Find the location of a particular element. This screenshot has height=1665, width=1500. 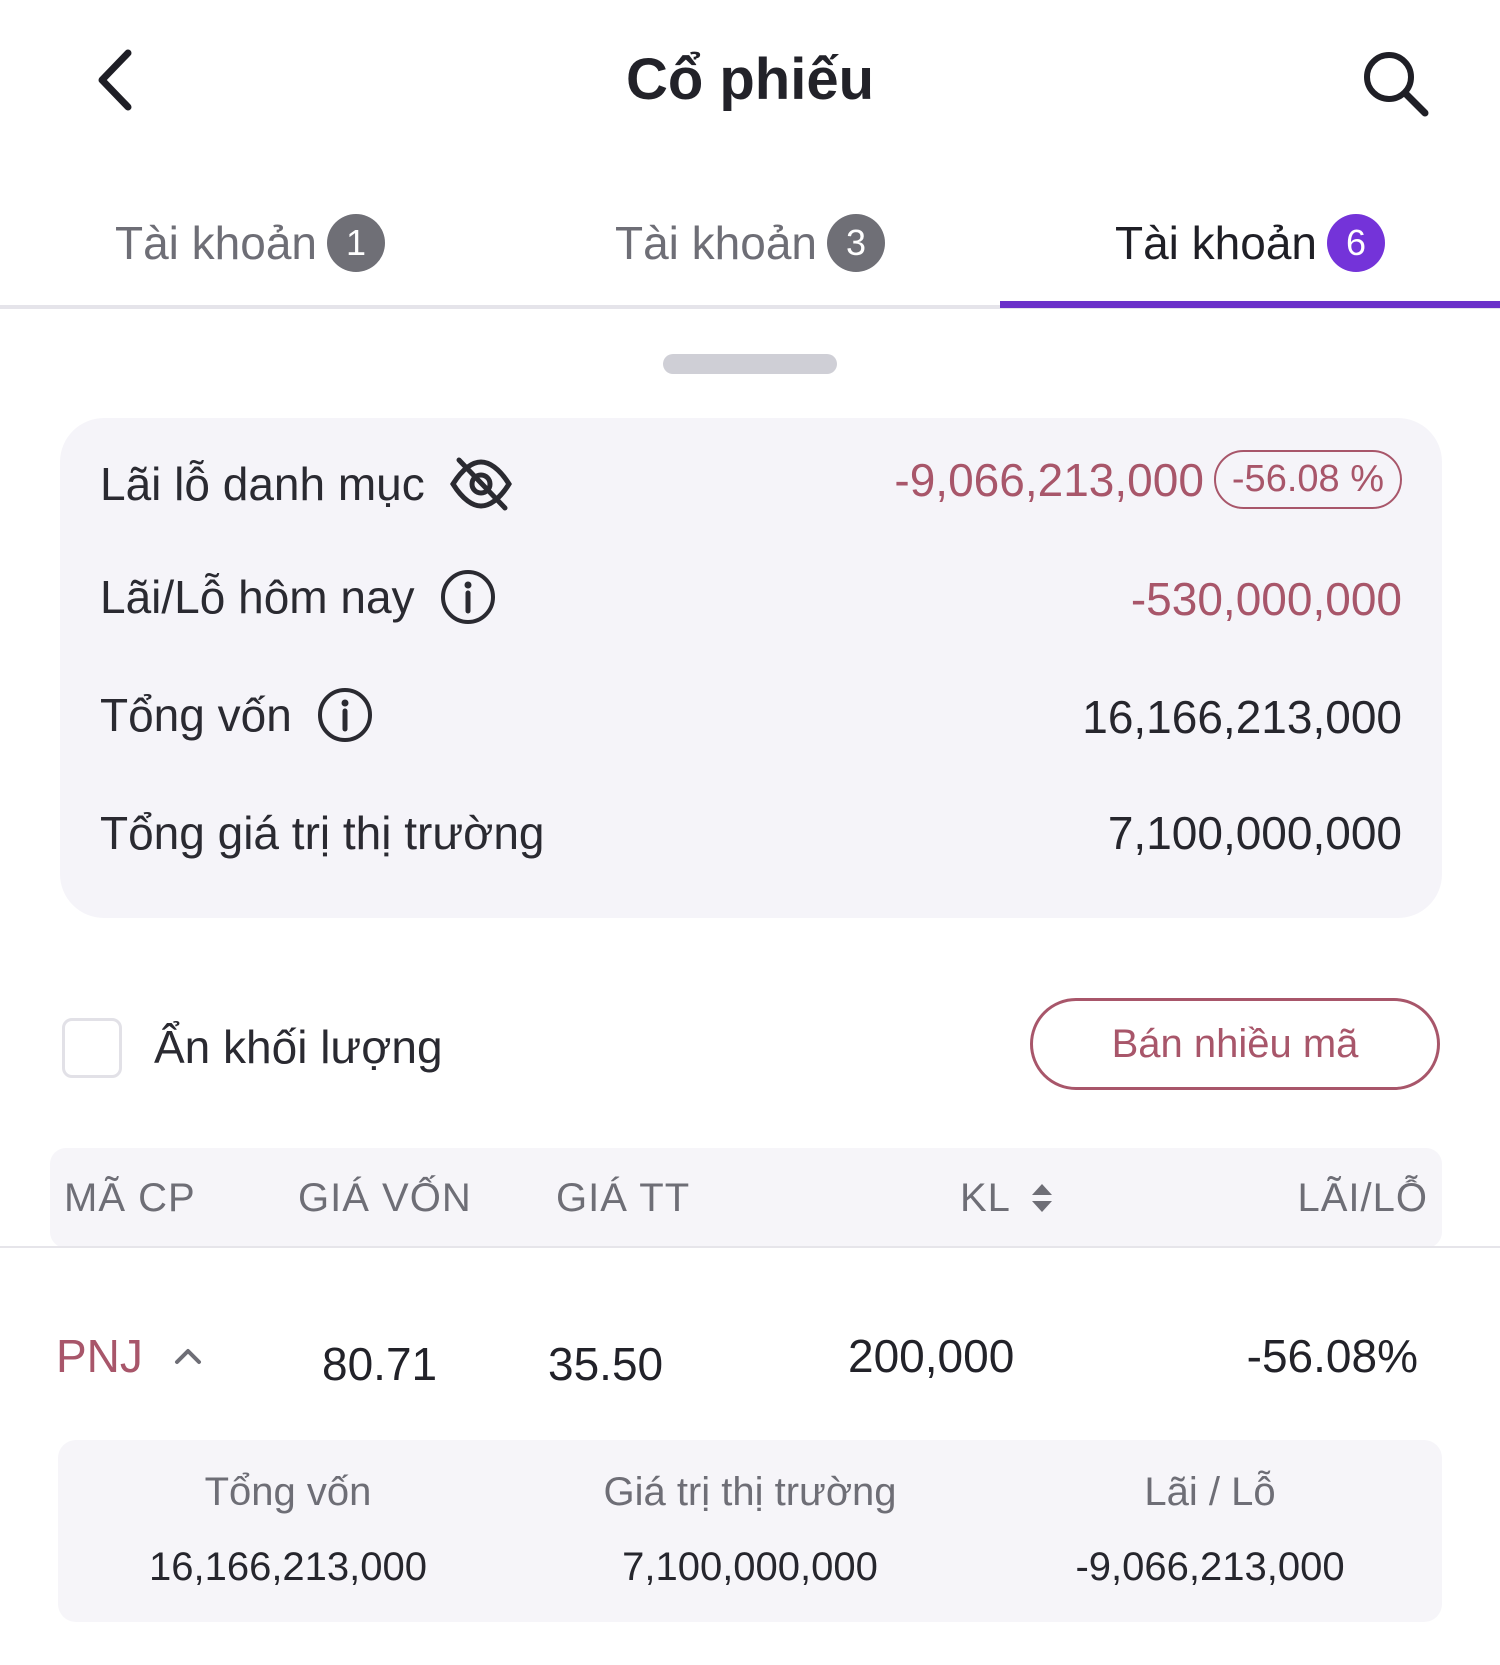

search-icon is located at coordinates (1396, 84).